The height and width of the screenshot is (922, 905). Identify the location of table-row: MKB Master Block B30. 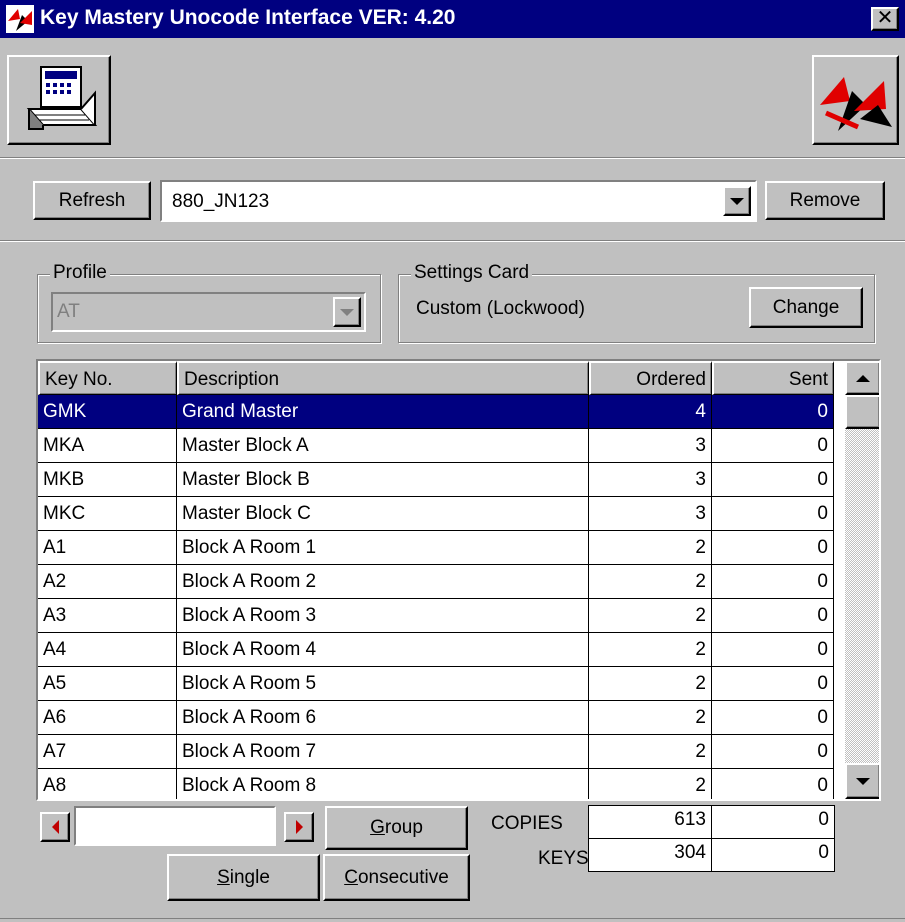
(436, 480).